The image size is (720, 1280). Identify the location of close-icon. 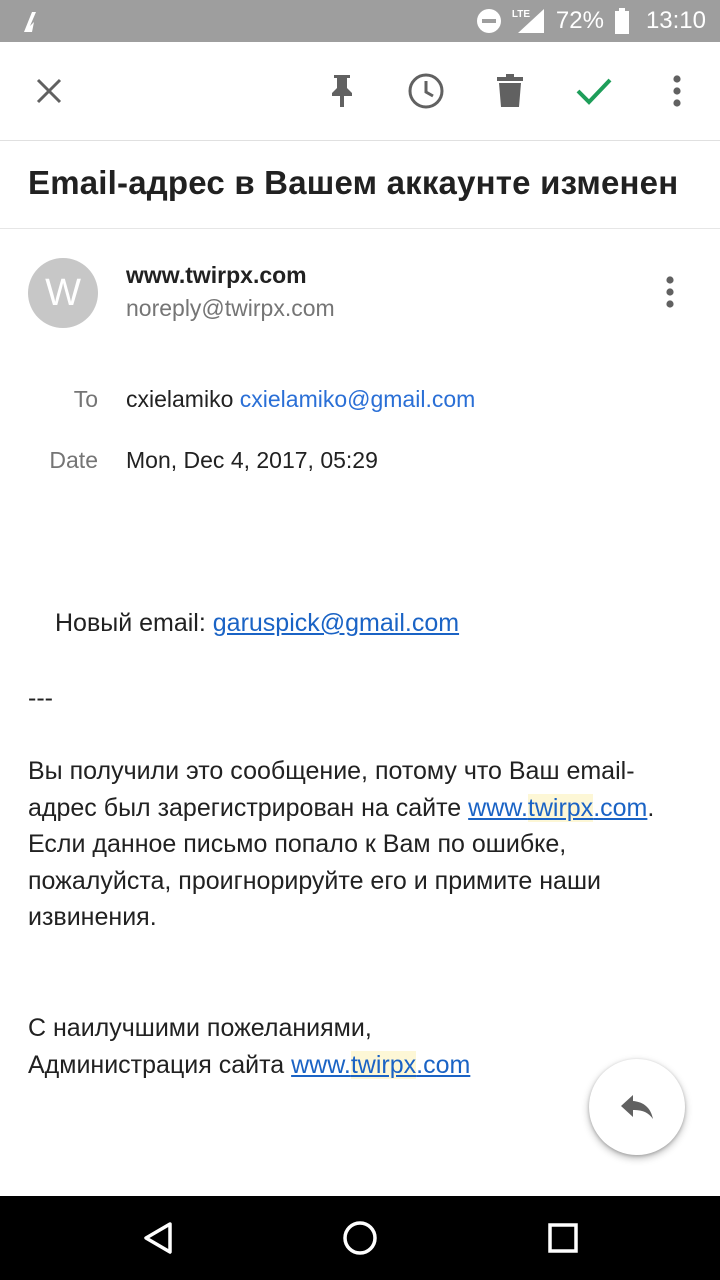
(49, 91).